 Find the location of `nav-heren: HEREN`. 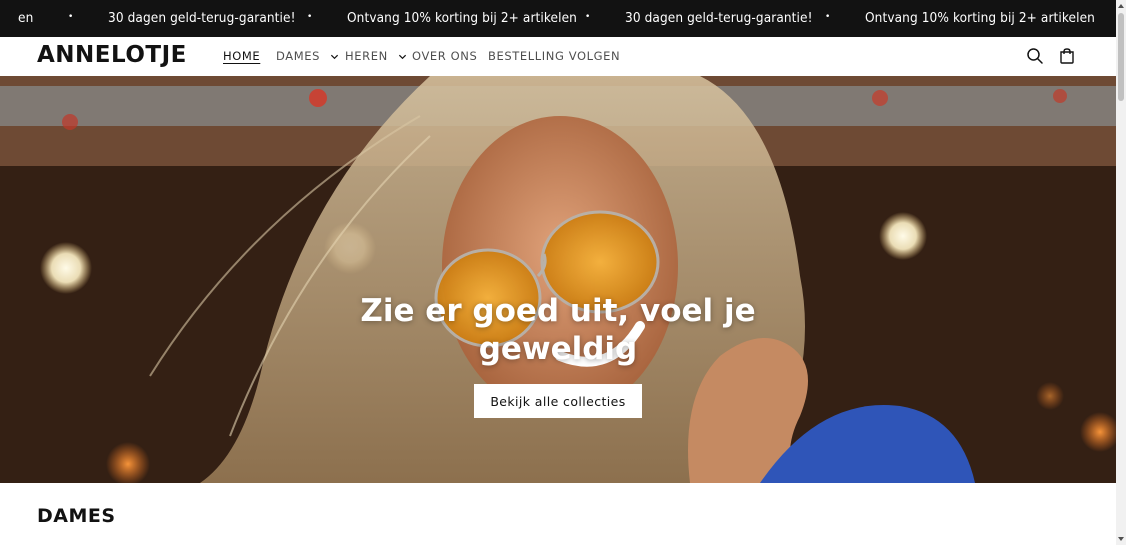

nav-heren: HEREN is located at coordinates (376, 56).